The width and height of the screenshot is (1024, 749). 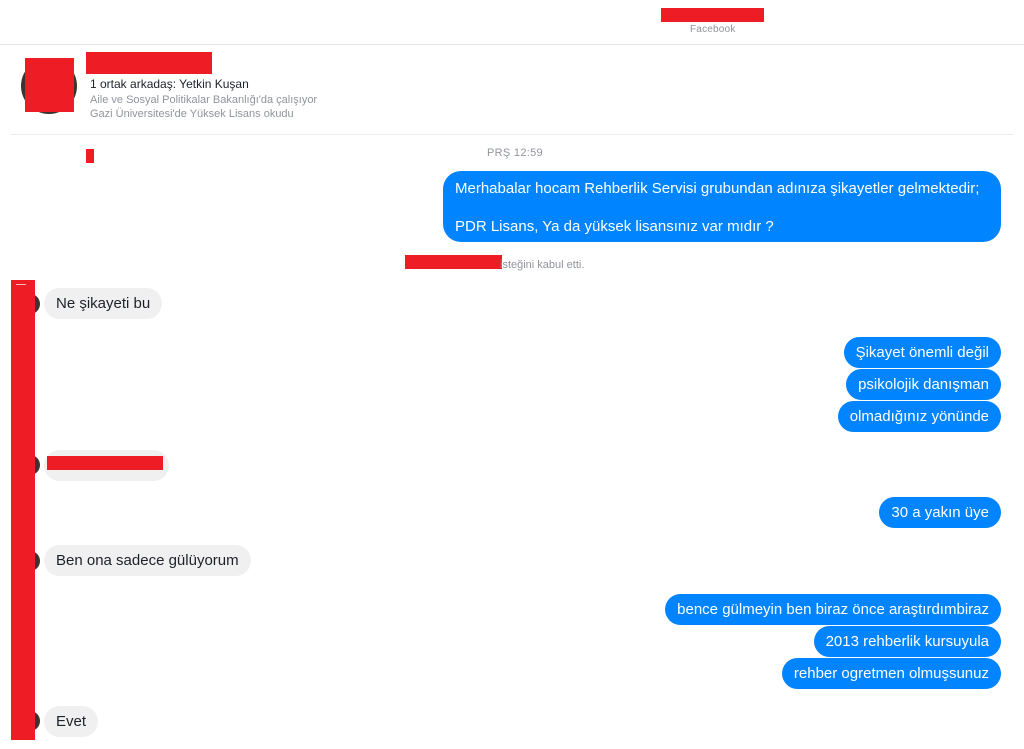 What do you see at coordinates (542, 265) in the screenshot?
I see `system-message: isteğini kabul etti.` at bounding box center [542, 265].